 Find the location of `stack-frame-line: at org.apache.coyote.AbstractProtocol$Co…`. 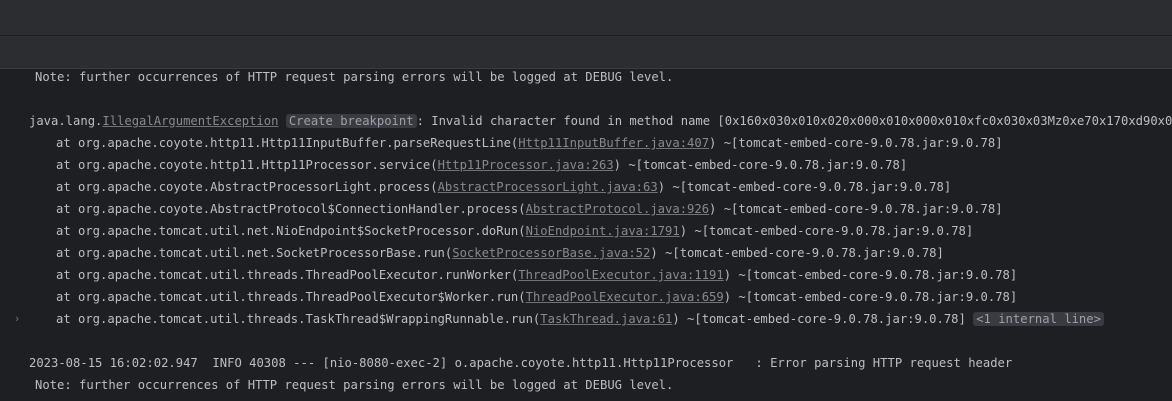

stack-frame-line: at org.apache.coyote.AbstractProtocol$Co… is located at coordinates (586, 212).